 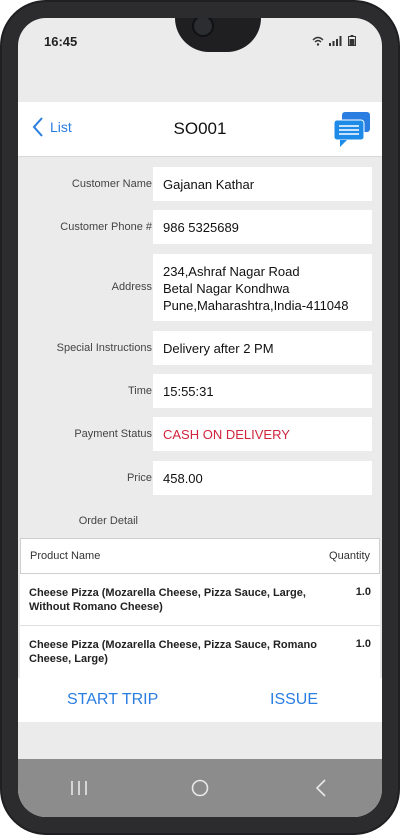 I want to click on price-value: 458.00, so click(x=262, y=478).